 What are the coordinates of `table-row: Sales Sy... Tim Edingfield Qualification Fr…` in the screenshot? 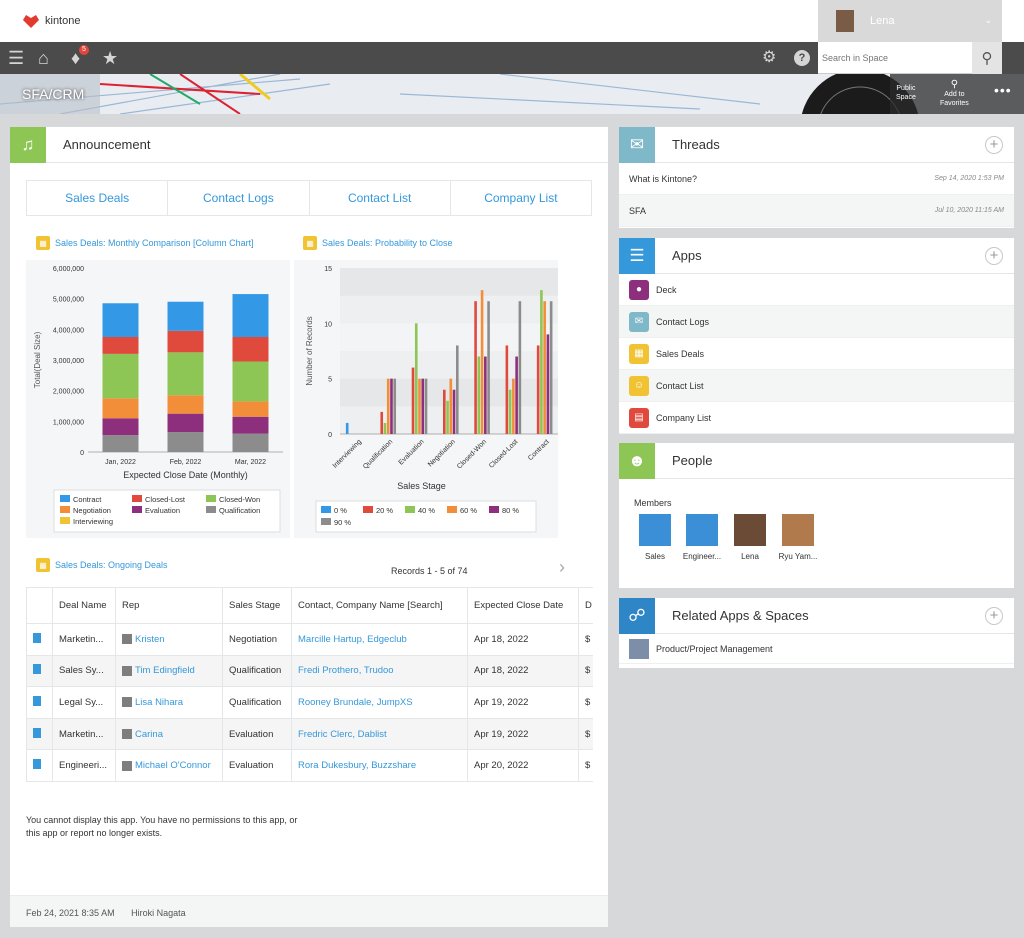 It's located at (309, 671).